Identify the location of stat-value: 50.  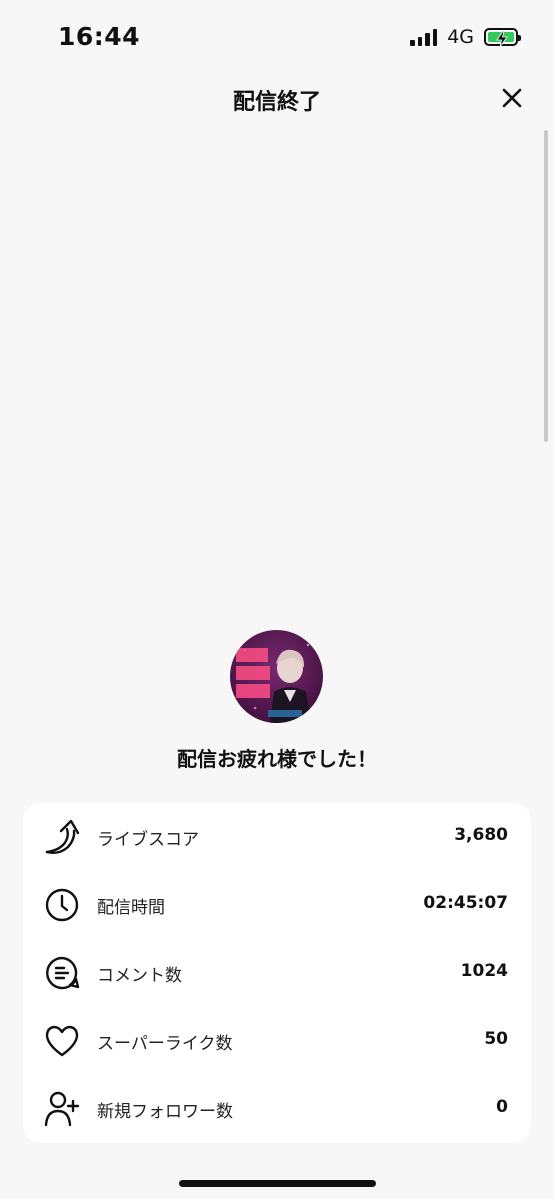
(496, 1039).